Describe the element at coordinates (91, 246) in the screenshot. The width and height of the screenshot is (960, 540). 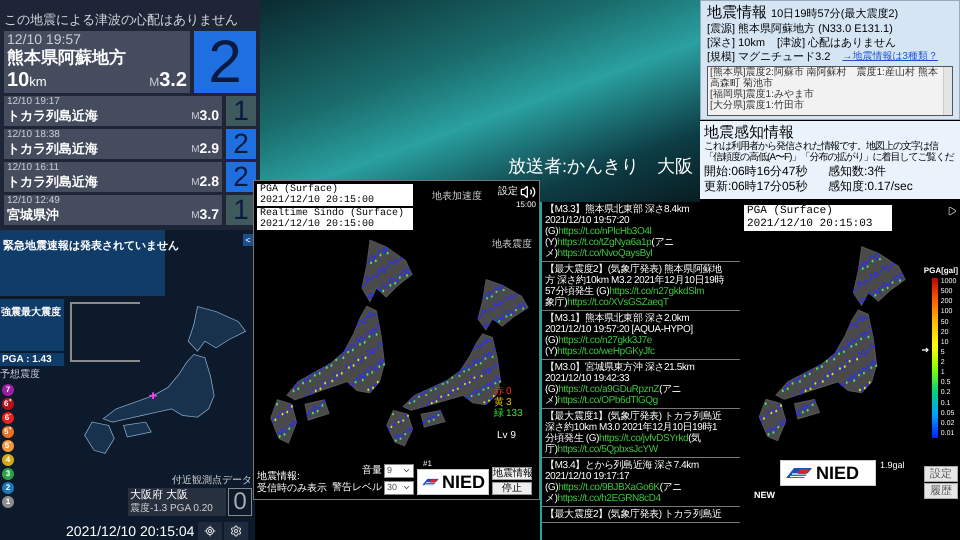
I see `eew-status-text: 緊急地震速報は発表されていません` at that location.